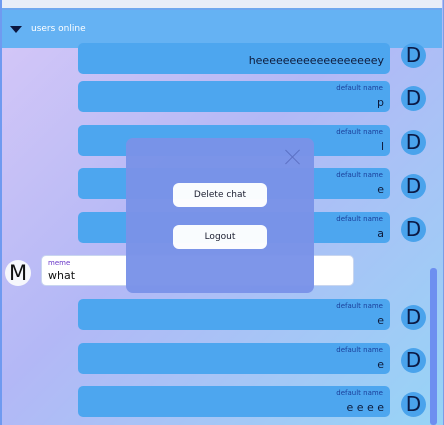  I want to click on own-message-text: what, so click(62, 275).